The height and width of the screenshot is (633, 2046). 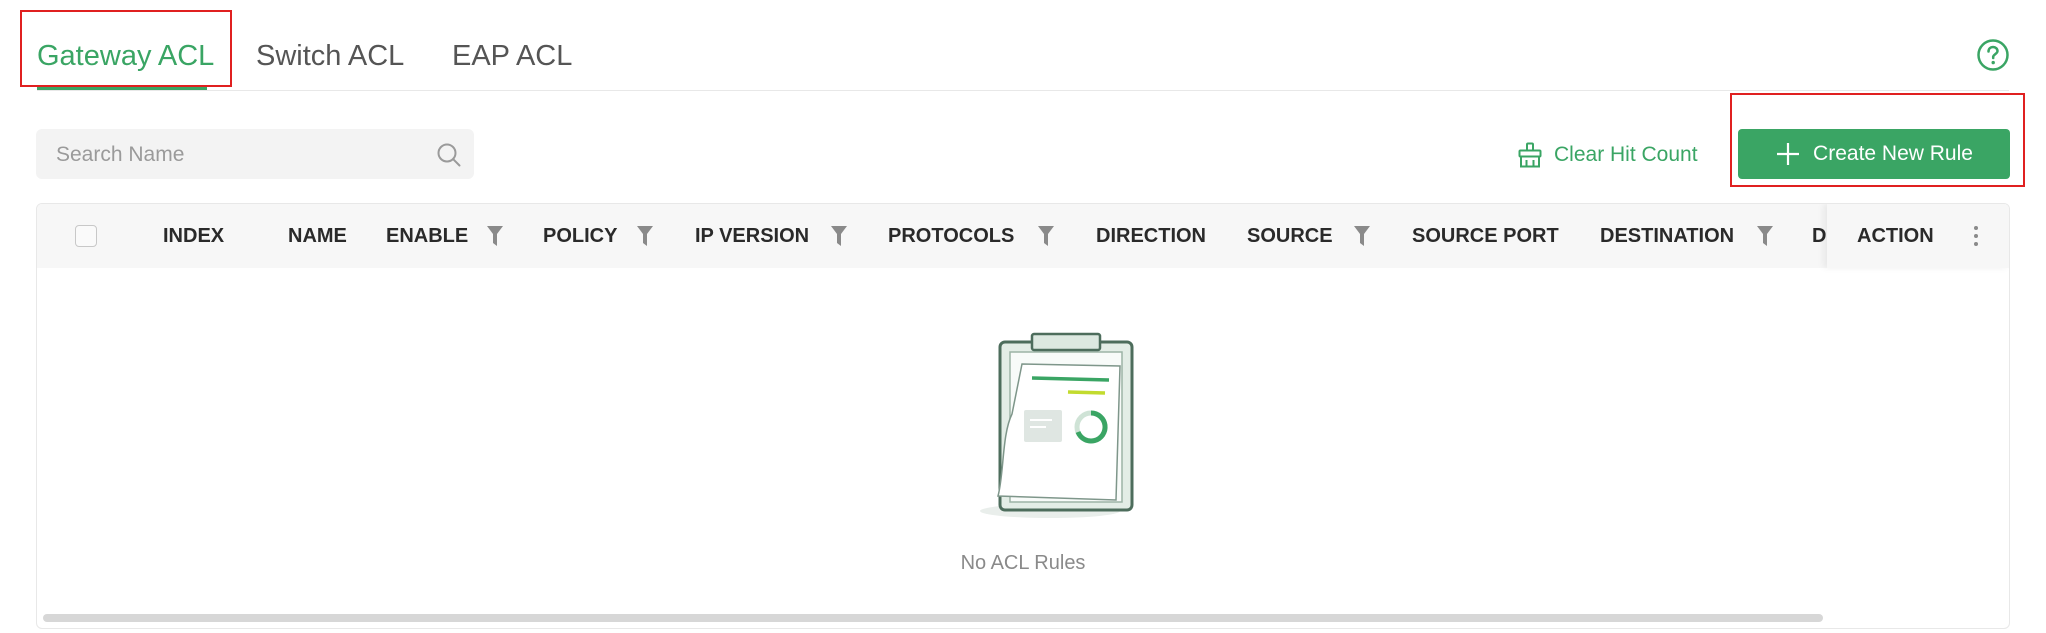 What do you see at coordinates (951, 236) in the screenshot?
I see `column-header-protocols: PROTOCOLS` at bounding box center [951, 236].